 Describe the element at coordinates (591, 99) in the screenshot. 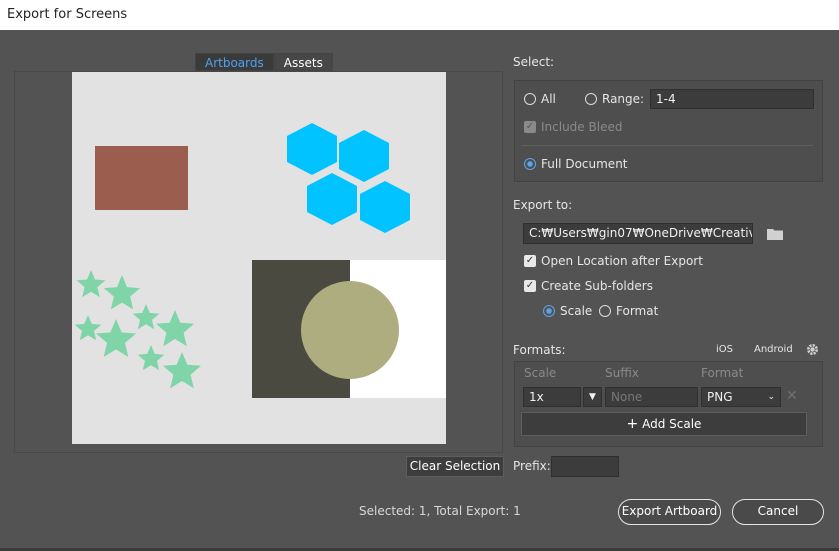

I see `radio-range` at that location.